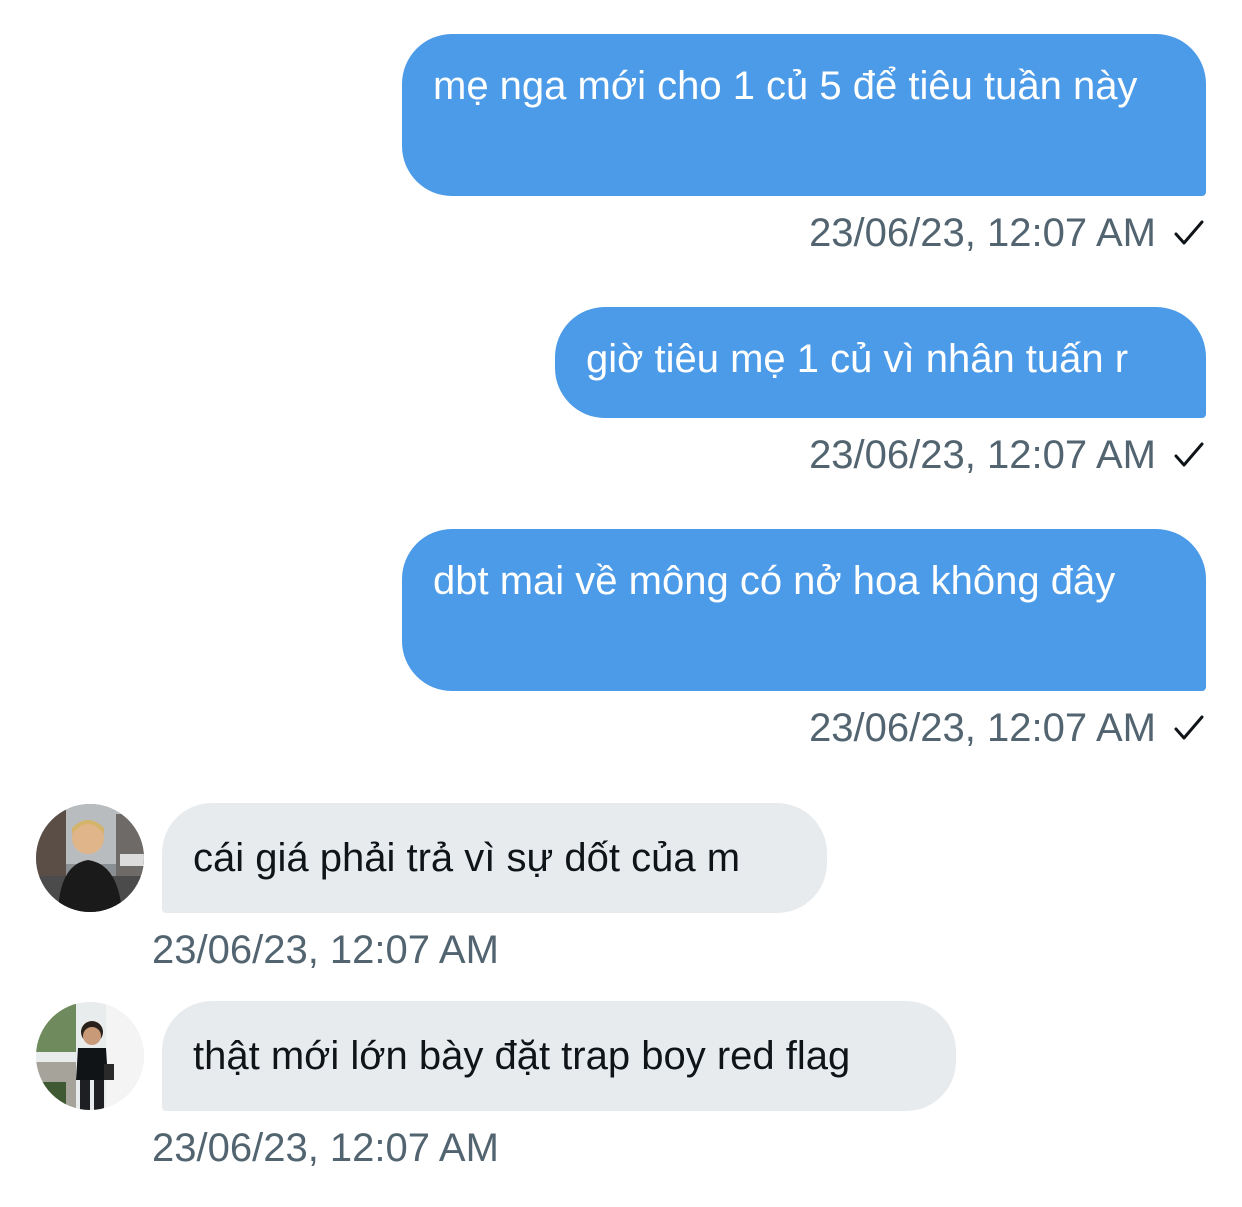  I want to click on message-bubble-outgoing: mẹ nga mới cho 1 củ 5 để tiêu tuần này, so click(804, 115).